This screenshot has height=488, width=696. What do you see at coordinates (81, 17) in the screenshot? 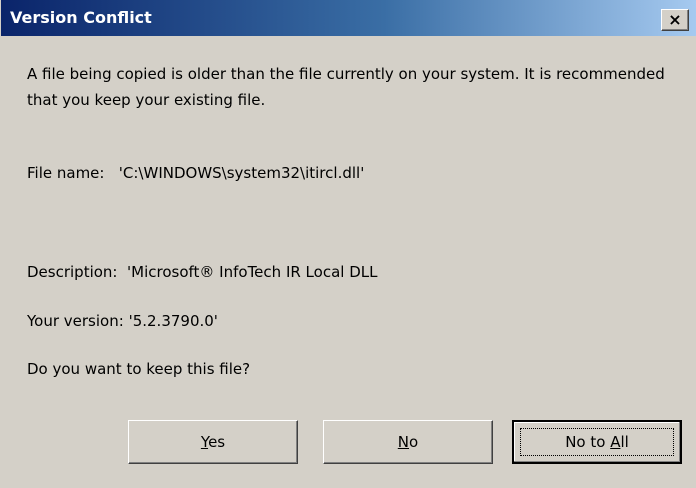
I see `dialog-title: Version Conflict` at bounding box center [81, 17].